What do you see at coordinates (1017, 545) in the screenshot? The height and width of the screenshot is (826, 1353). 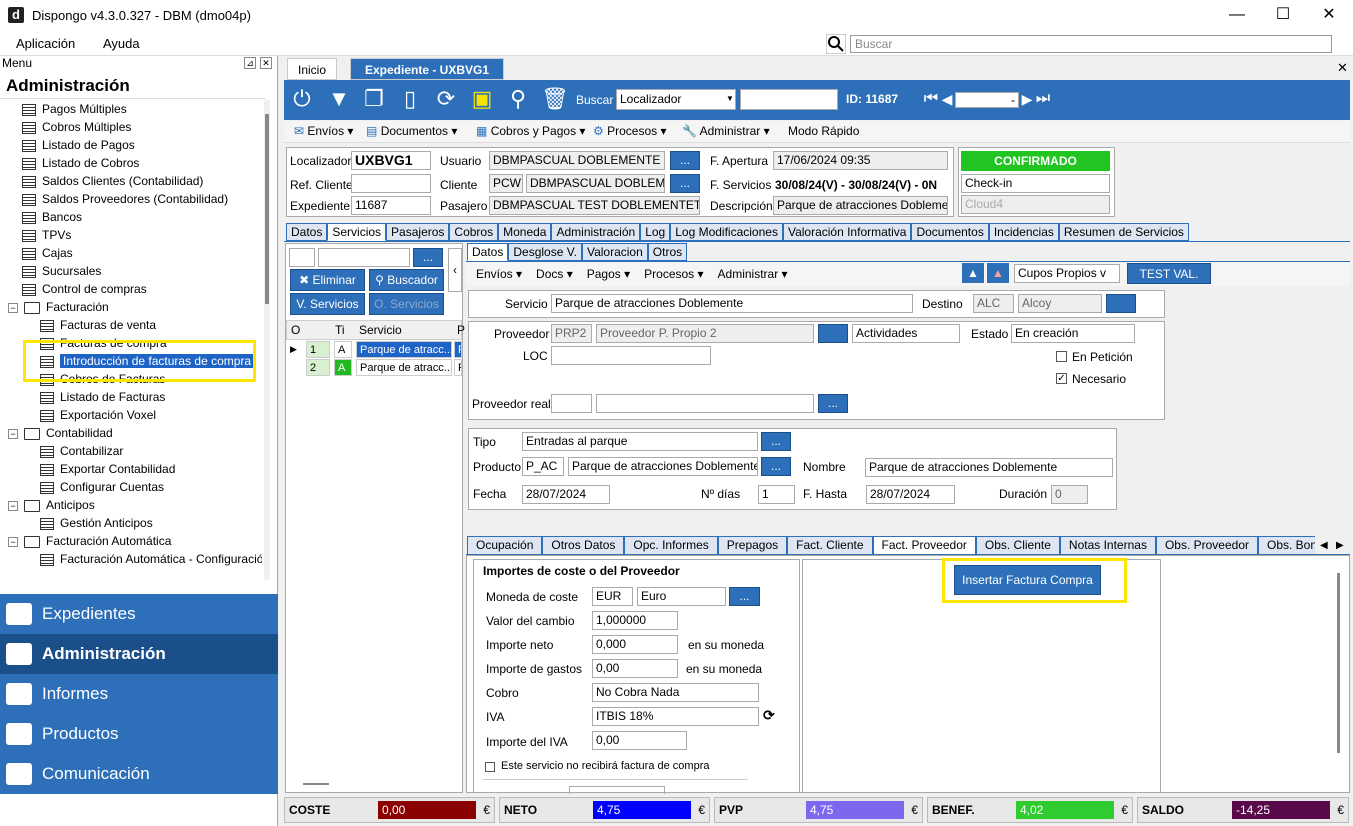 I see `bottom-tab-6: Obs. Cliente` at bounding box center [1017, 545].